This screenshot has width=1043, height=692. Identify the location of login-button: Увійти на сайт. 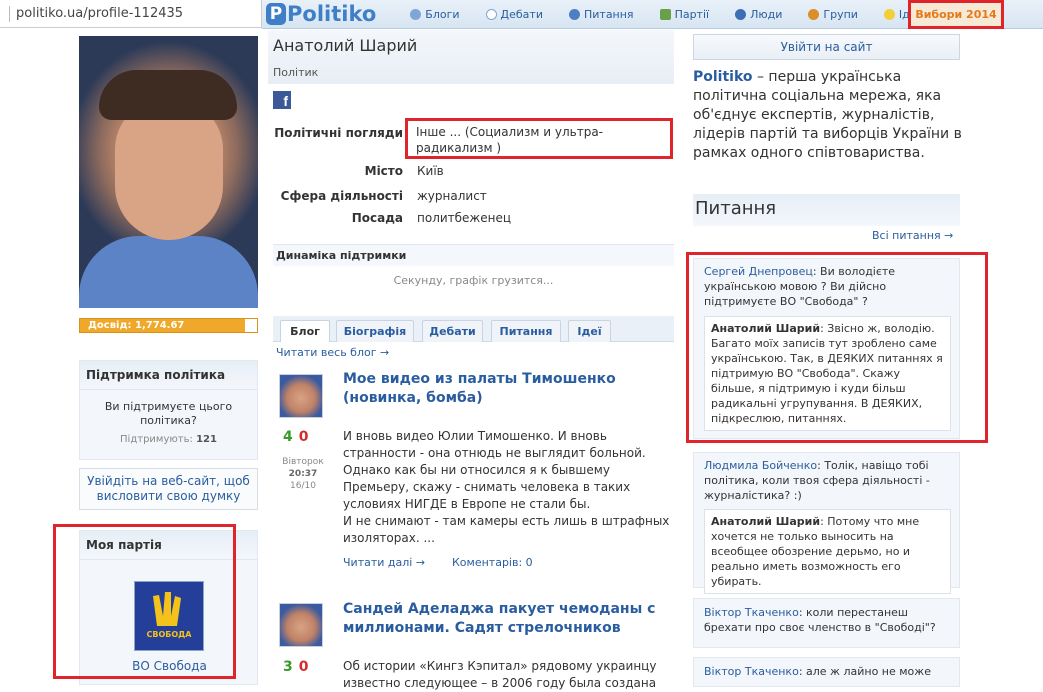
(826, 47).